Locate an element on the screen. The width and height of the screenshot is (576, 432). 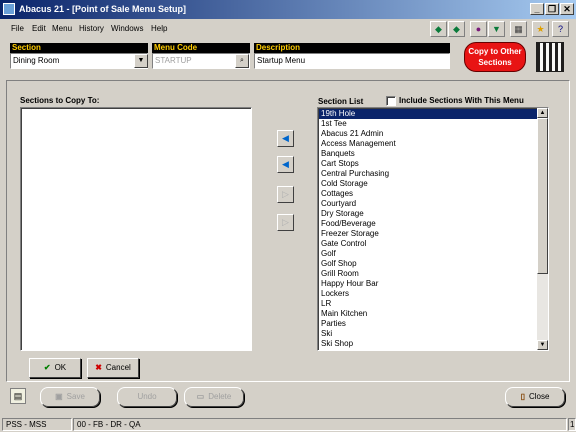
close-button: ▯ Close is located at coordinates (535, 397).